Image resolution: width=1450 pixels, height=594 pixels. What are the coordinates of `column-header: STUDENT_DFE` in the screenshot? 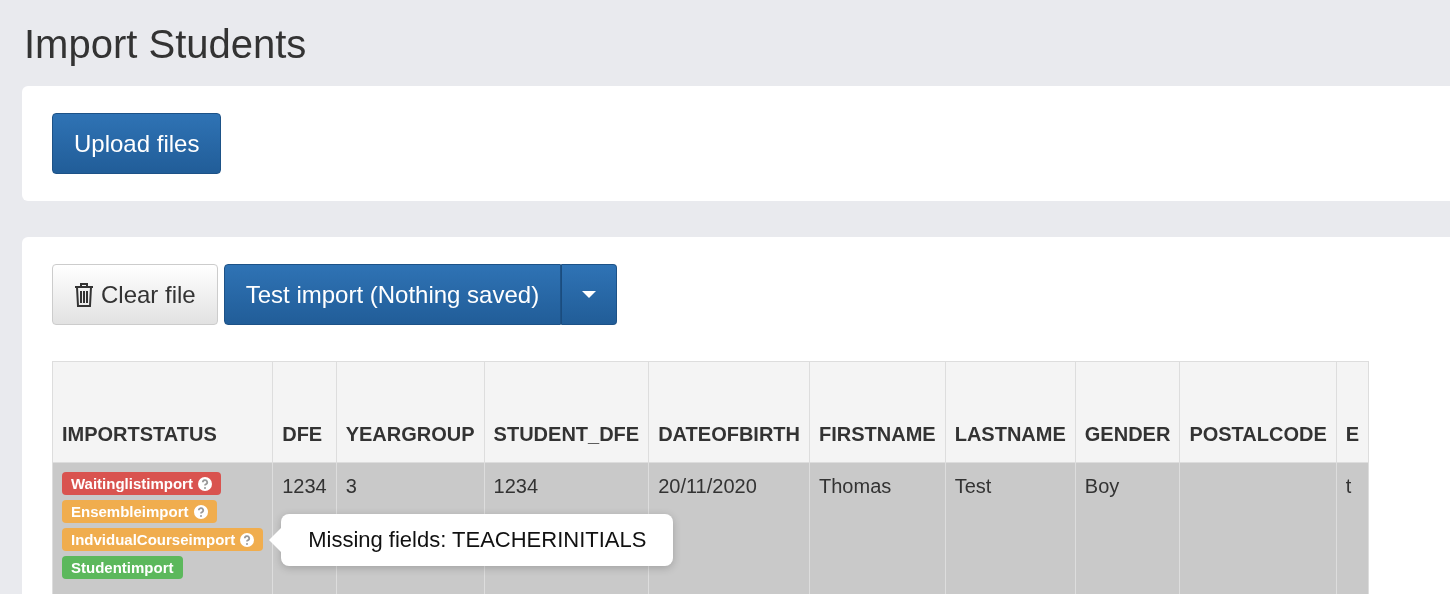 It's located at (566, 412).